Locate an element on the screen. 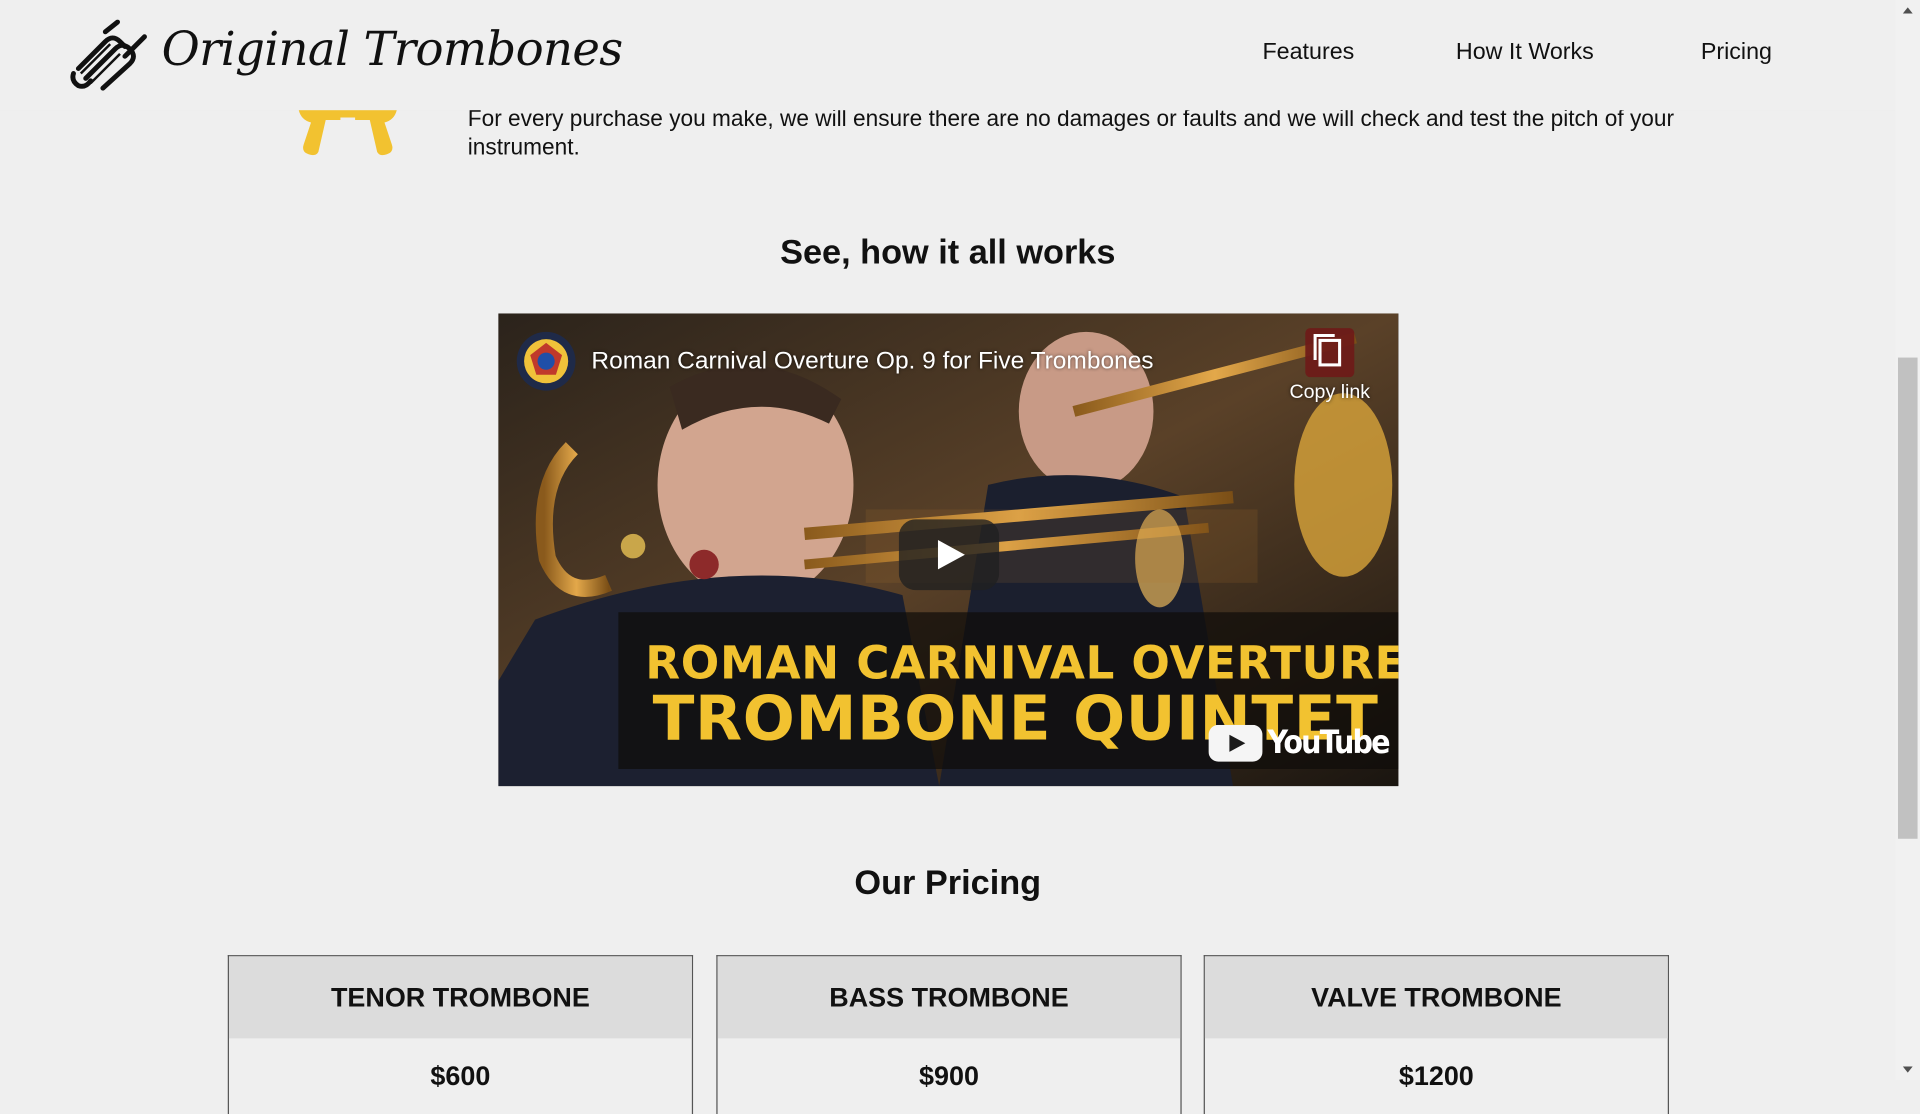 The height and width of the screenshot is (1114, 1920). pricing-card-valve: VALVE TROMBONE $1200 is located at coordinates (1436, 1034).